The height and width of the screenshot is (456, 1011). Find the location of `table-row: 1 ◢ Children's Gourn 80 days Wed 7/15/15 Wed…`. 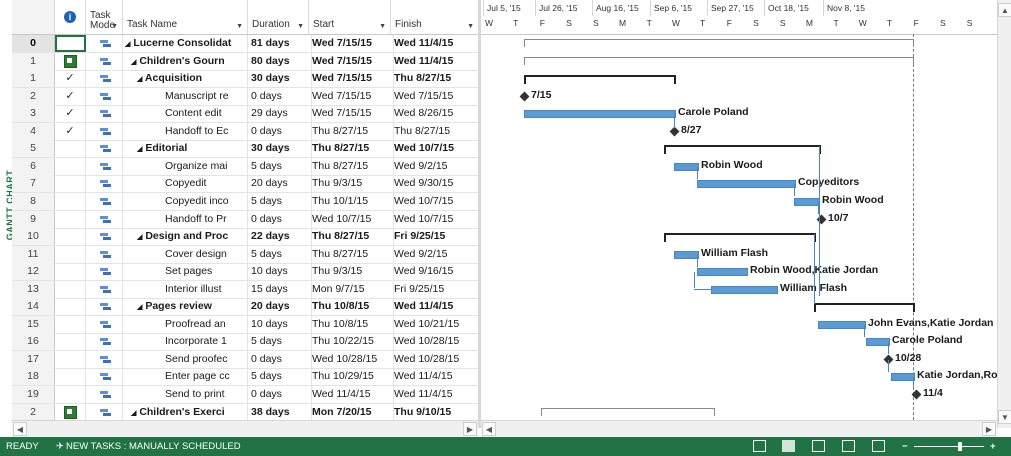

table-row: 1 ◢ Children's Gourn 80 days Wed 7/15/15 Wed… is located at coordinates (247, 61).